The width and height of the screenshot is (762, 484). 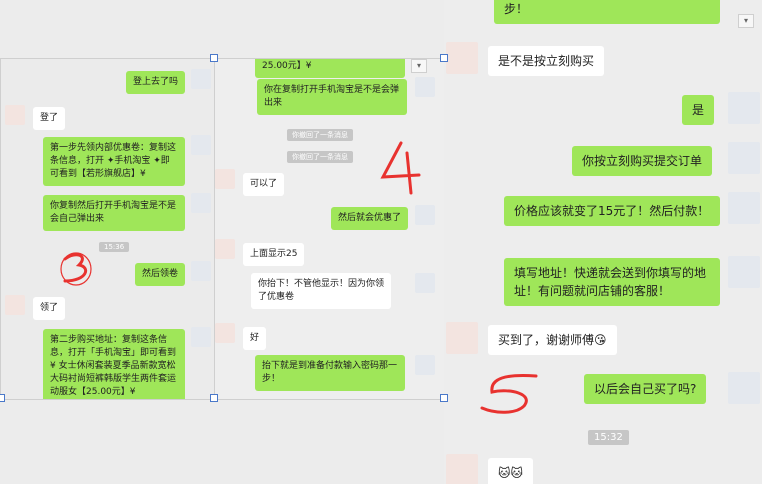 I want to click on message-bubble-received: 领了, so click(x=49, y=308).